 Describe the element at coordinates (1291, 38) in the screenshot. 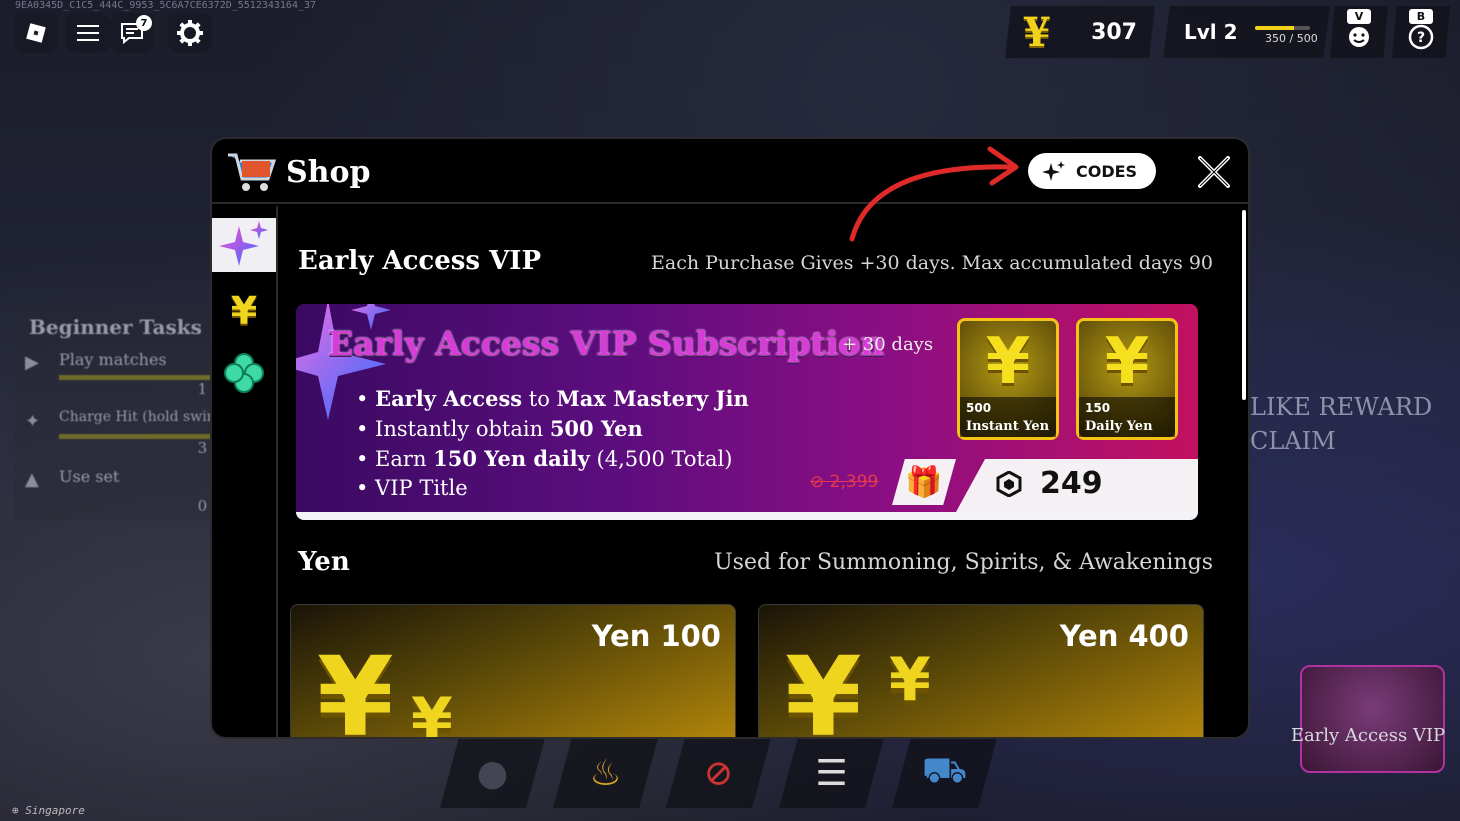

I see `xp-text: 350 / 500` at that location.